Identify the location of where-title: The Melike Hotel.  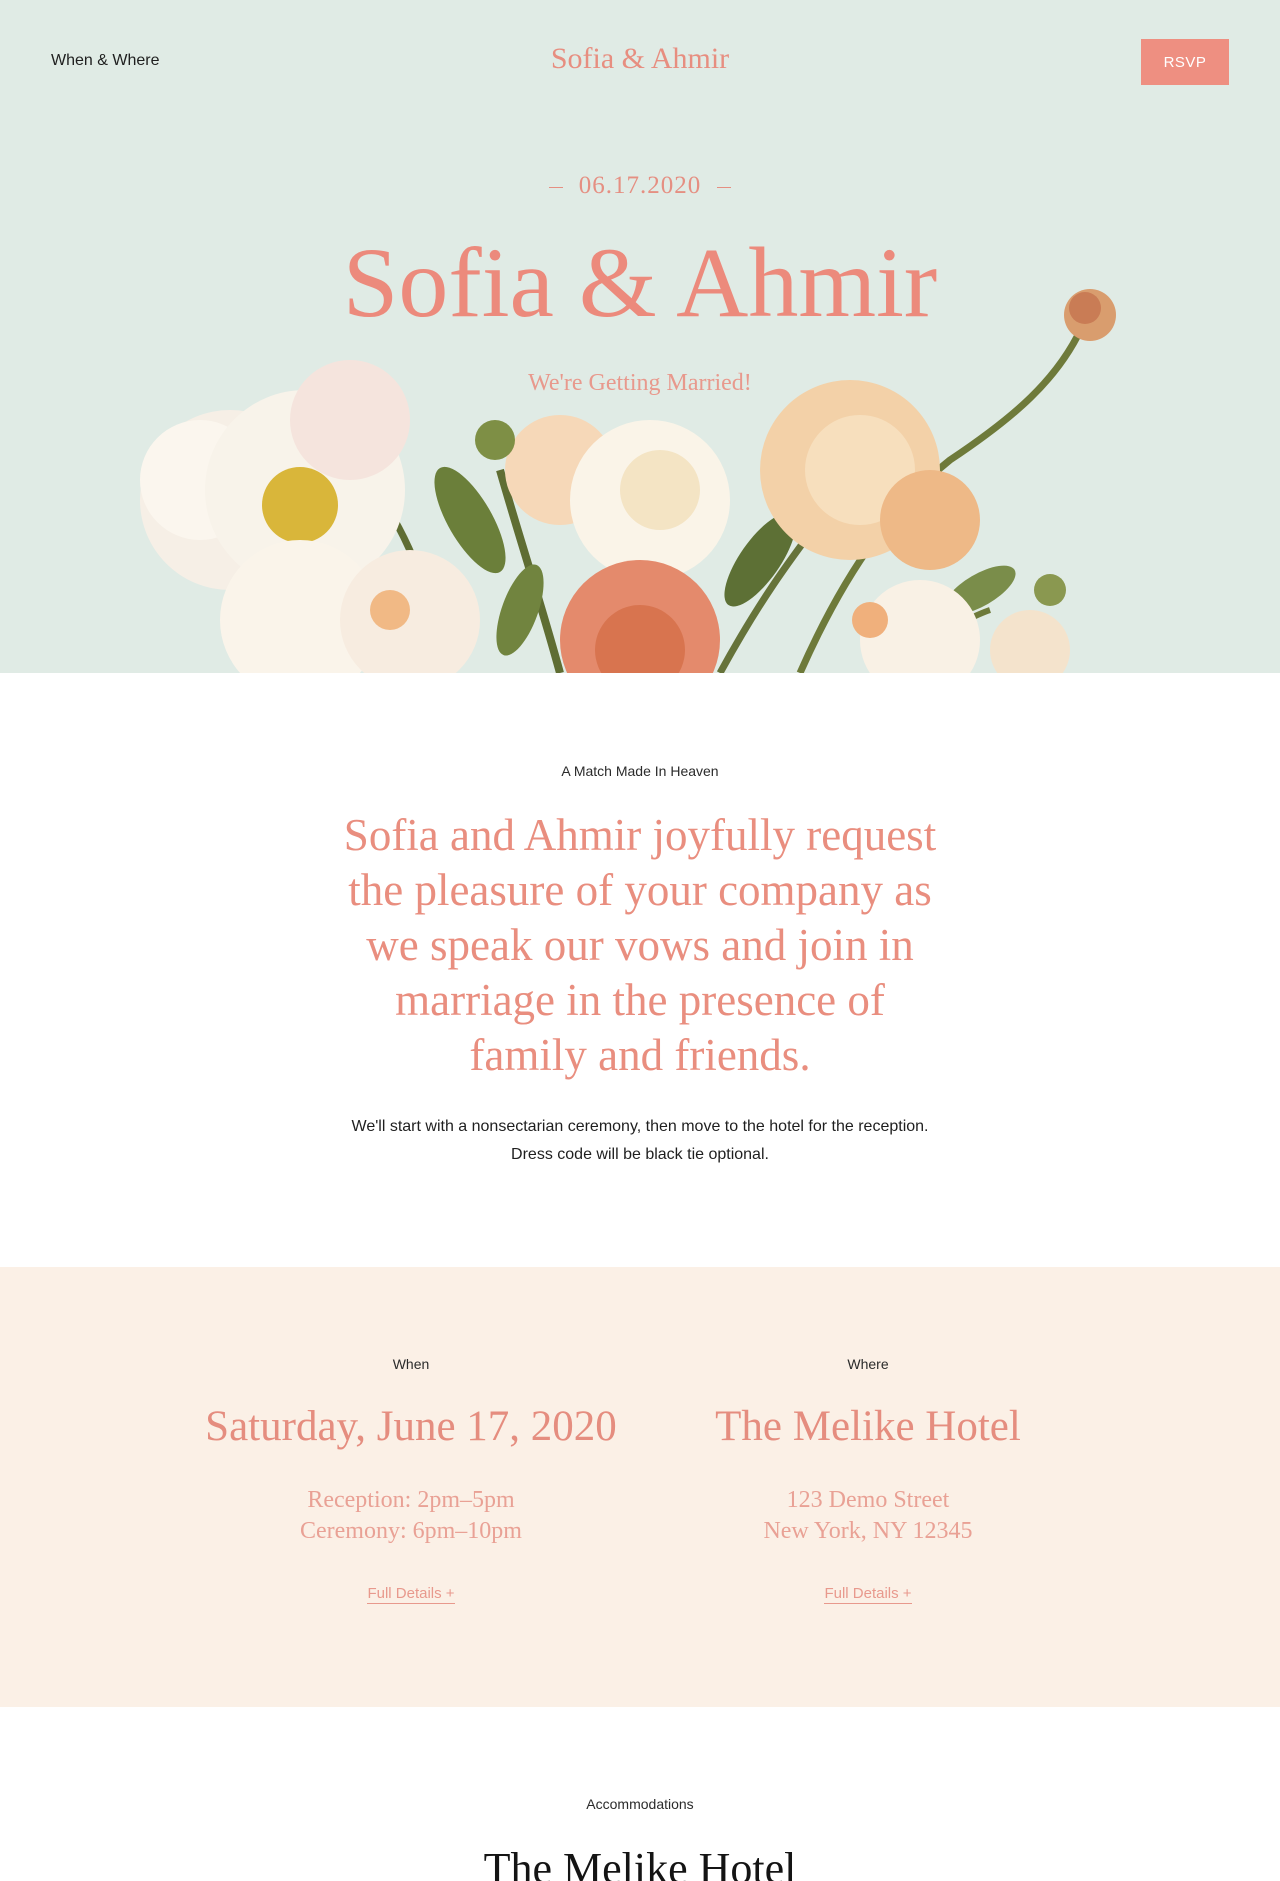
(868, 1426).